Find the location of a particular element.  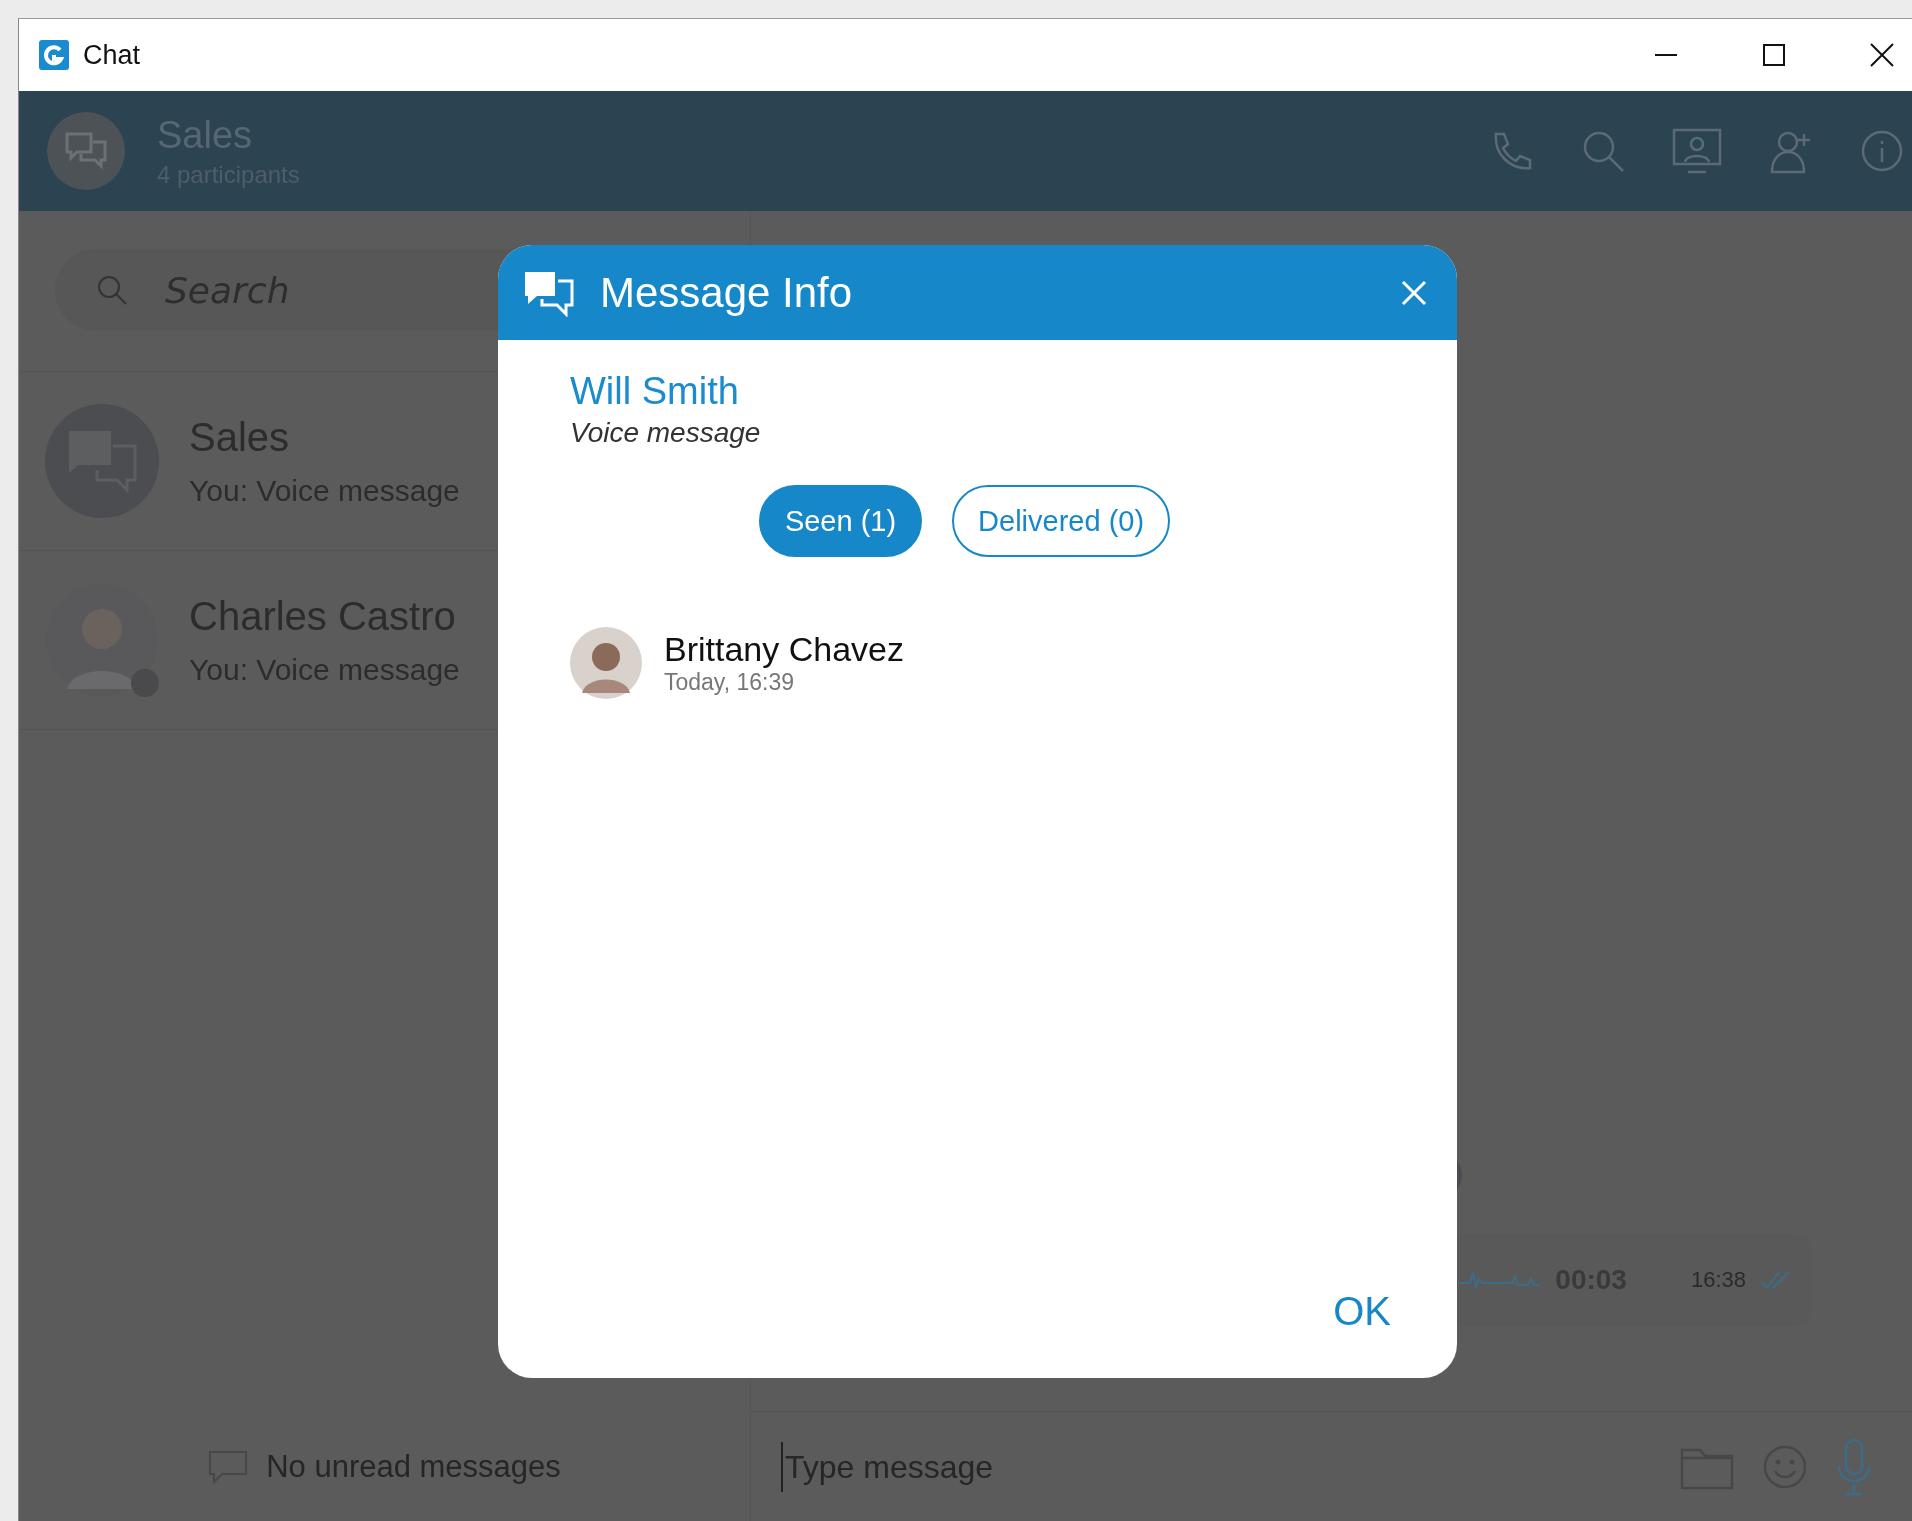

person-avatar-icon is located at coordinates (606, 663).